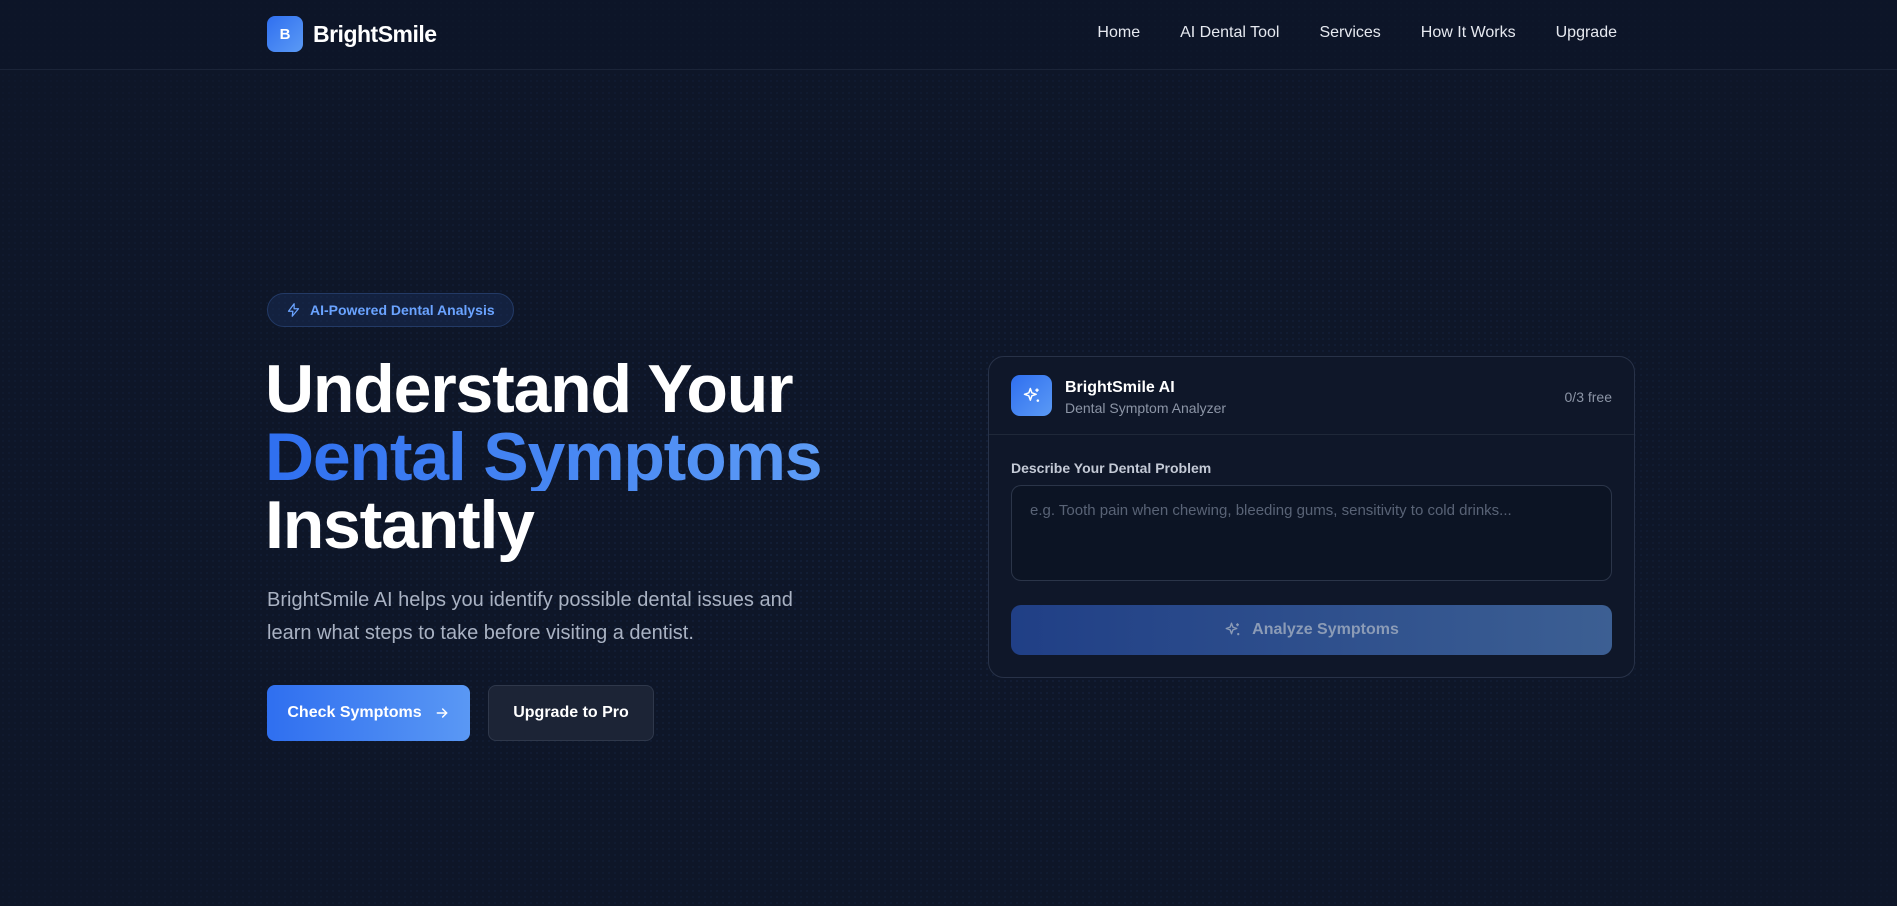 Image resolution: width=1897 pixels, height=906 pixels. Describe the element at coordinates (1468, 33) in the screenshot. I see `nav-link-how-it-works: How It Works` at that location.